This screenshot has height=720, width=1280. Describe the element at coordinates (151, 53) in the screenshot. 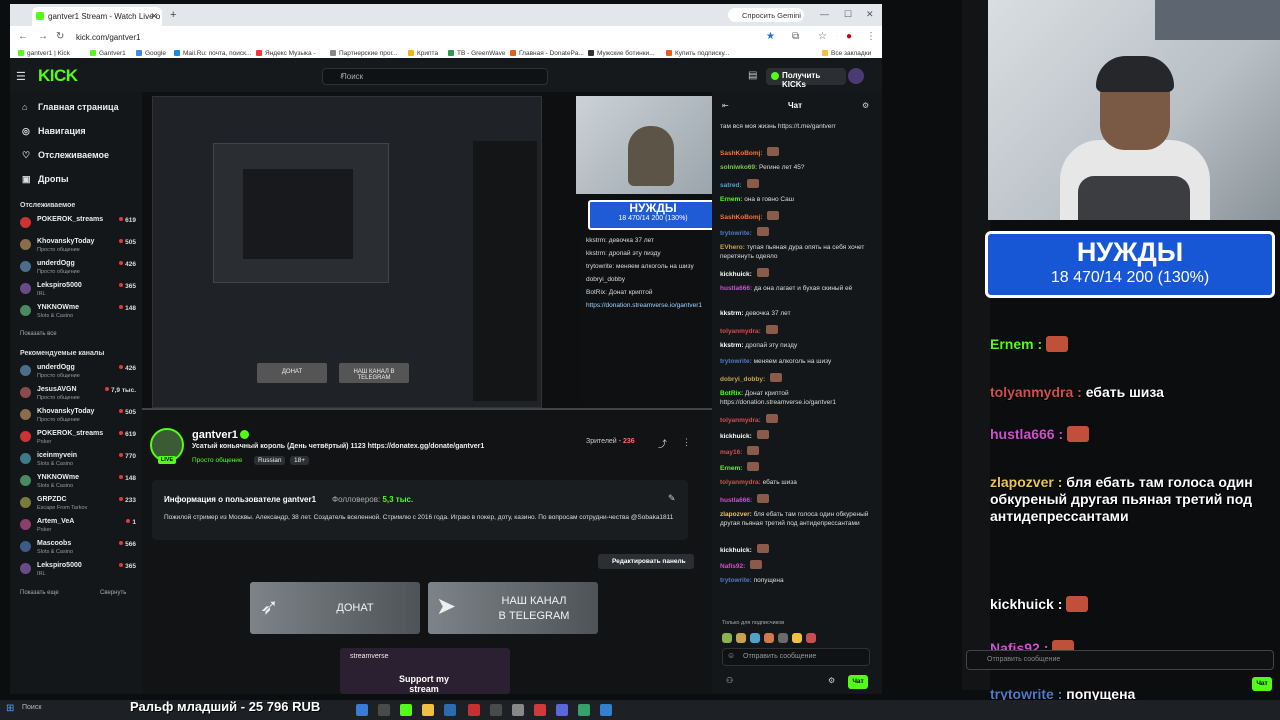

I see `bookmark-item: Google` at that location.